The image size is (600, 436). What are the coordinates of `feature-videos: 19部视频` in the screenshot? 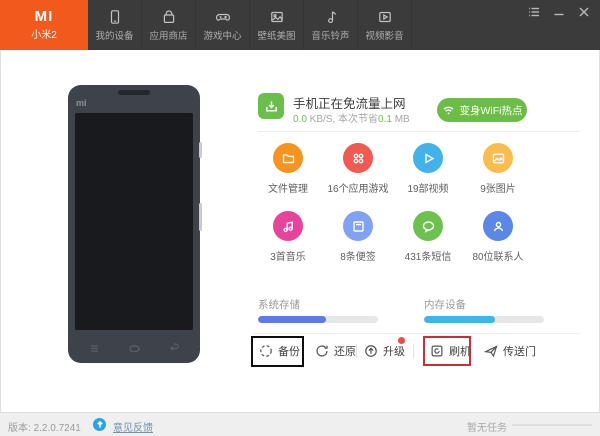 It's located at (428, 169).